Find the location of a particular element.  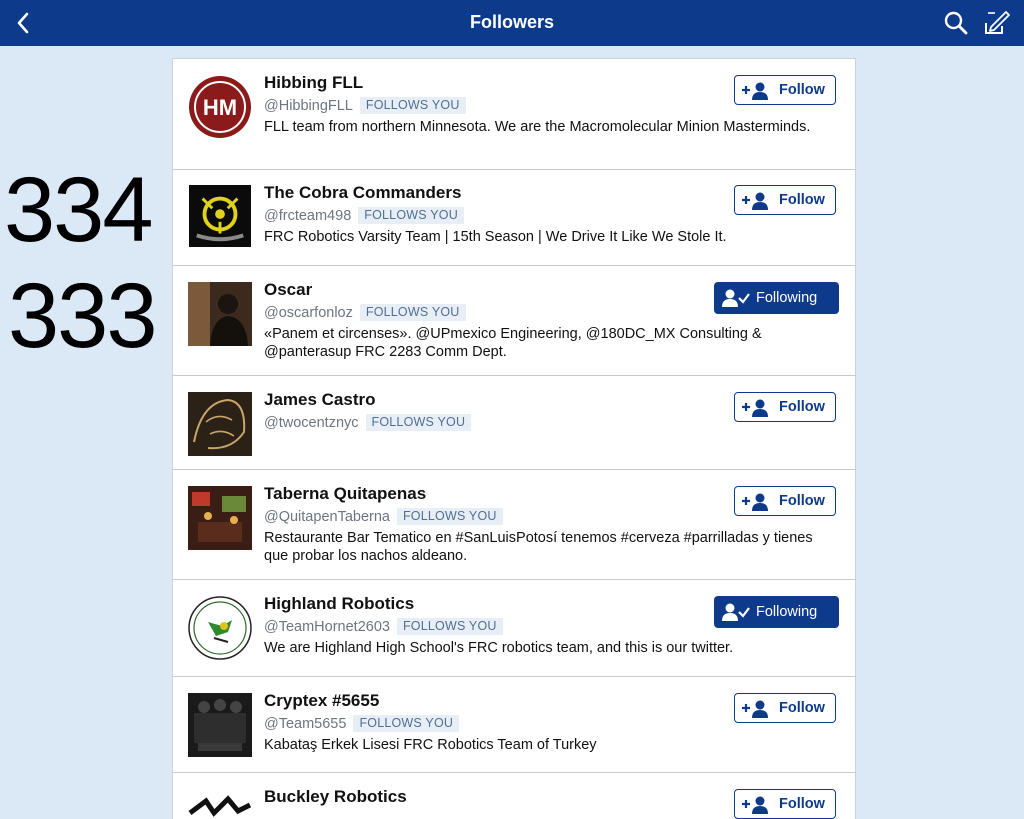

follower-name: Oscar is located at coordinates (288, 289).